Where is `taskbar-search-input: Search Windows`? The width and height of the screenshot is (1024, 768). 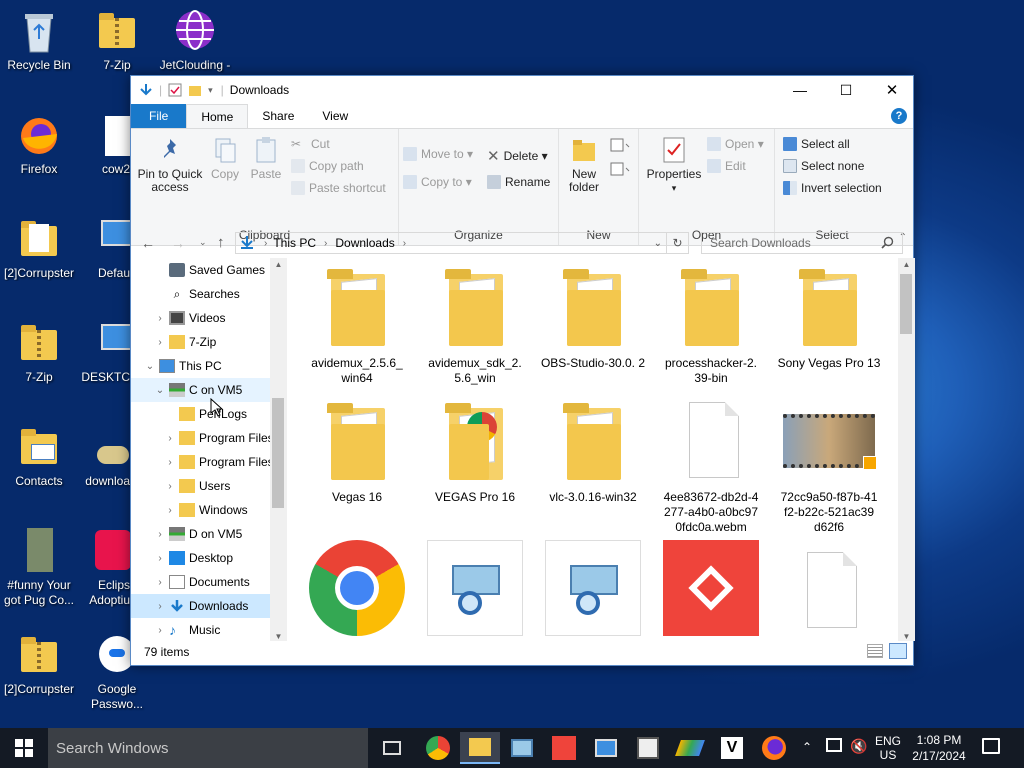
taskbar-search-input: Search Windows is located at coordinates (112, 748).